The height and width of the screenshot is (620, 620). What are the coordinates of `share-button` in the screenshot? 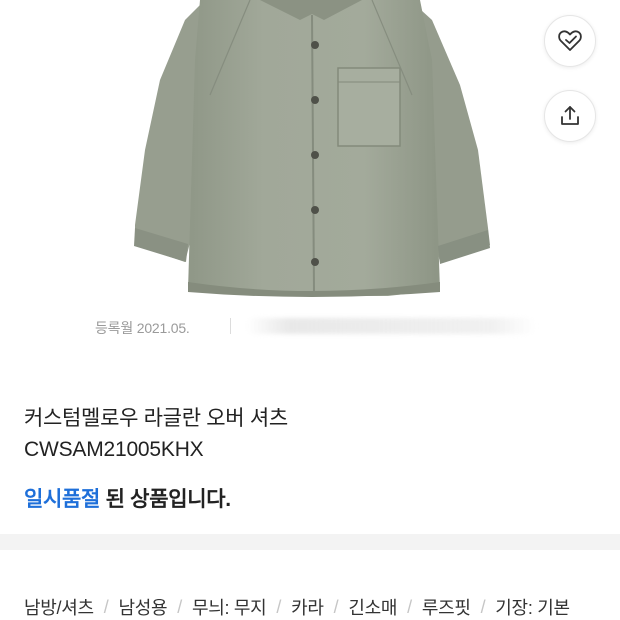 It's located at (570, 116).